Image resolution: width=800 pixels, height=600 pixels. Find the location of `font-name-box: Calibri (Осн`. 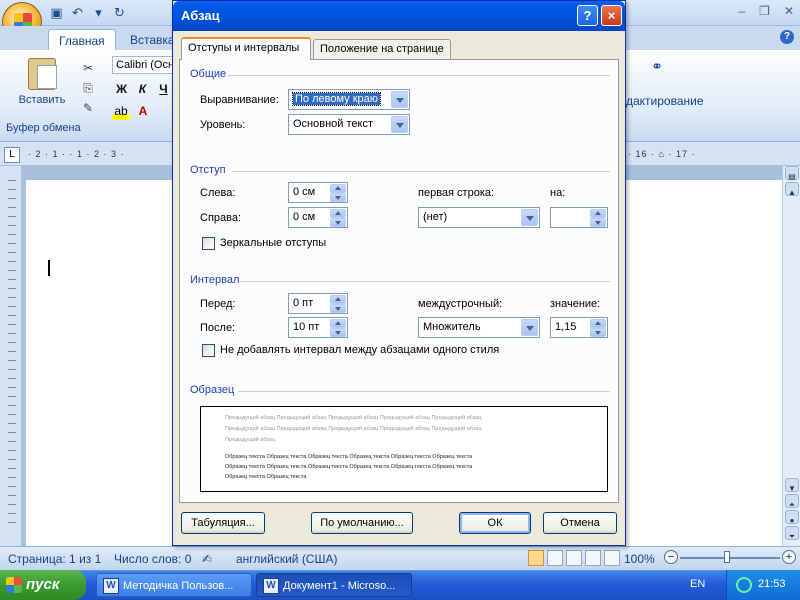

font-name-box: Calibri (Осн is located at coordinates (144, 65).